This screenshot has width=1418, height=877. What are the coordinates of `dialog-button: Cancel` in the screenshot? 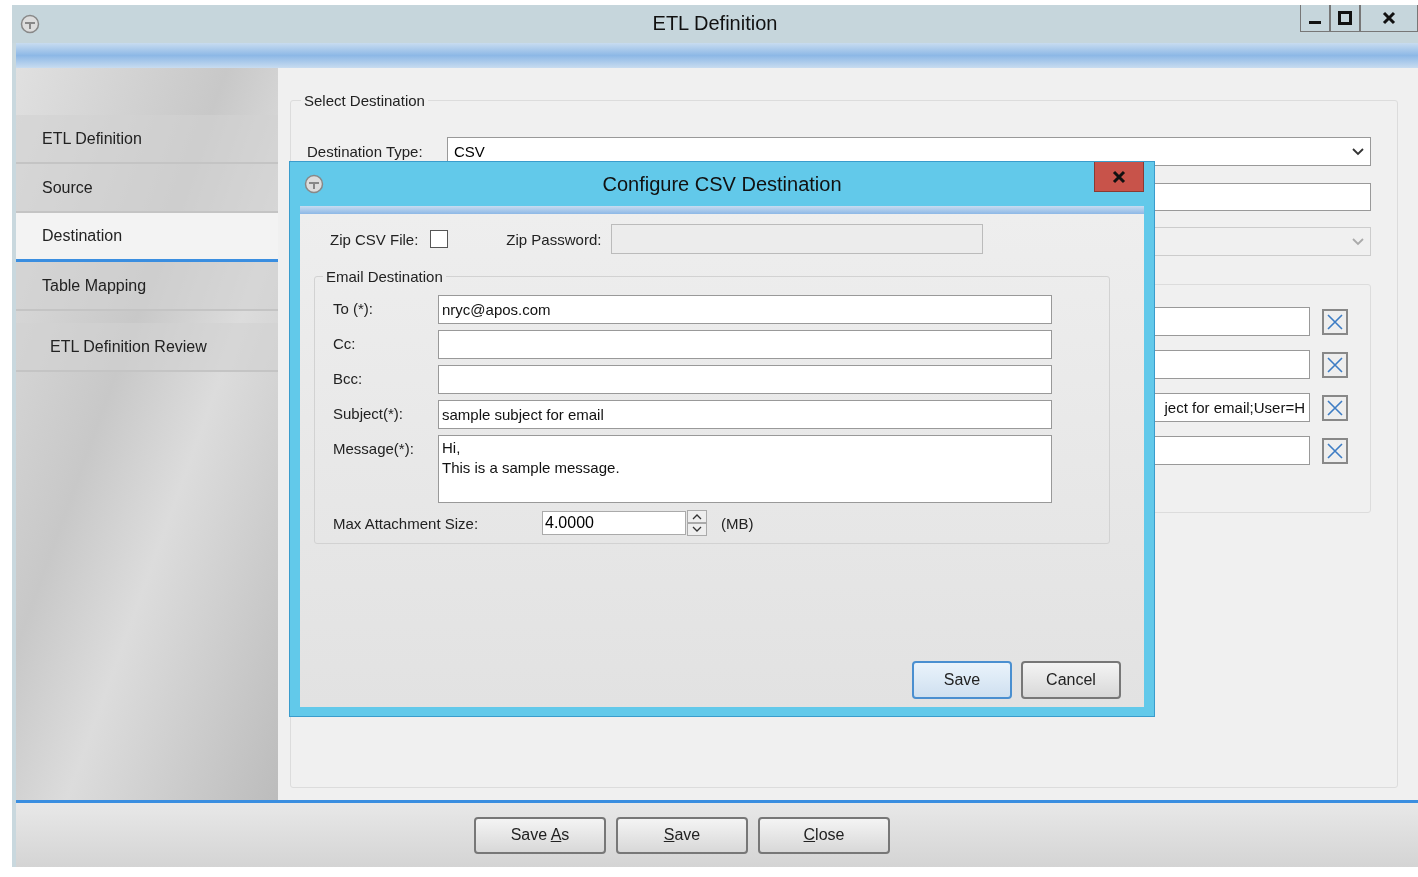 It's located at (1071, 680).